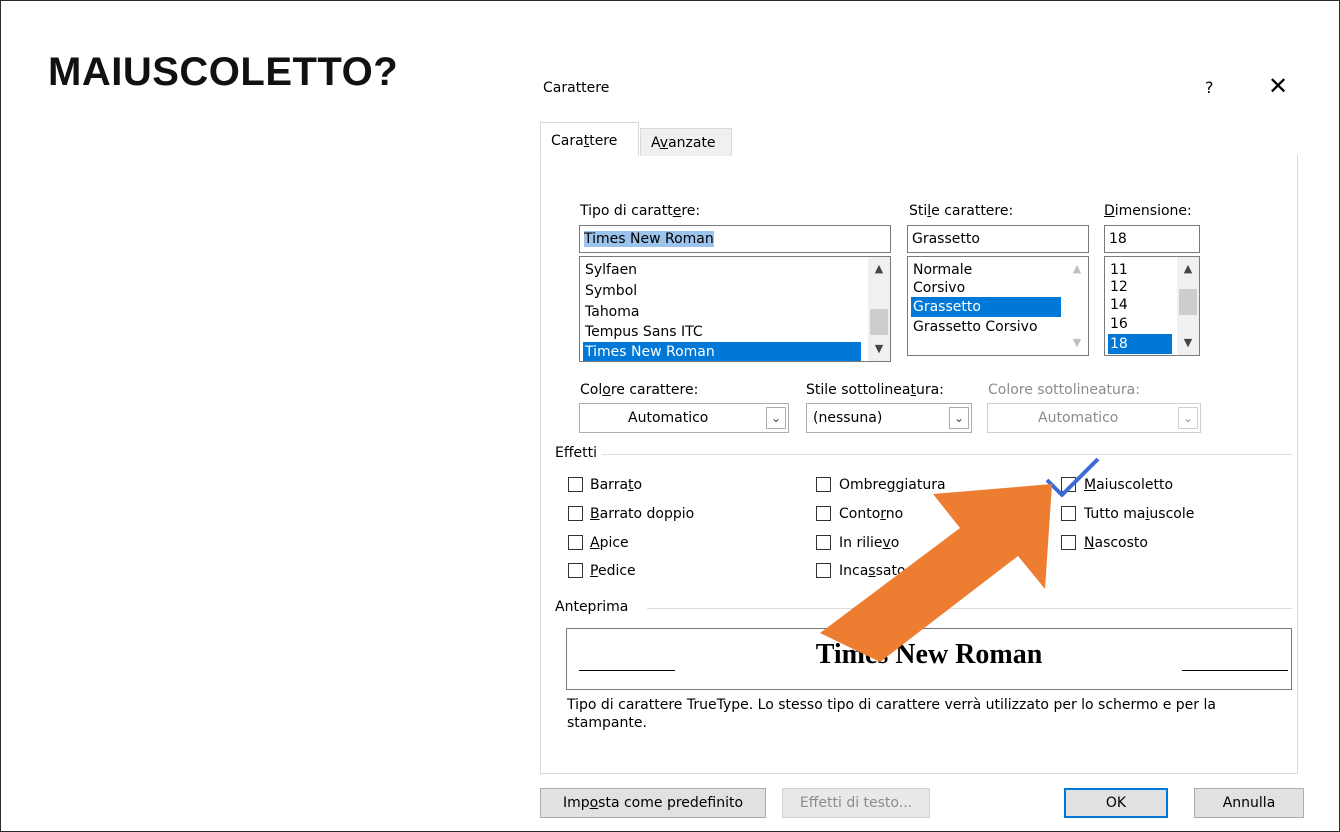 This screenshot has height=832, width=1340. What do you see at coordinates (589, 139) in the screenshot?
I see `tab-carattere: Carattere` at bounding box center [589, 139].